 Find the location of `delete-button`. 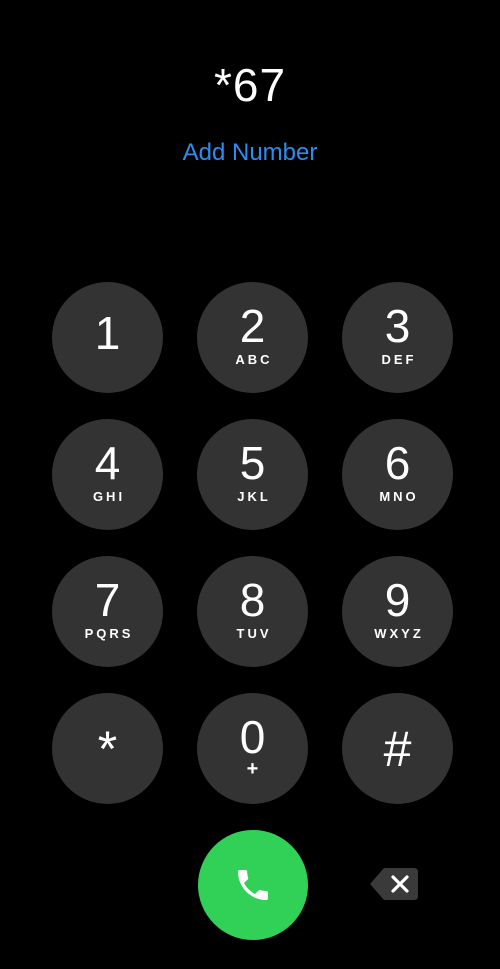

delete-button is located at coordinates (394, 884).